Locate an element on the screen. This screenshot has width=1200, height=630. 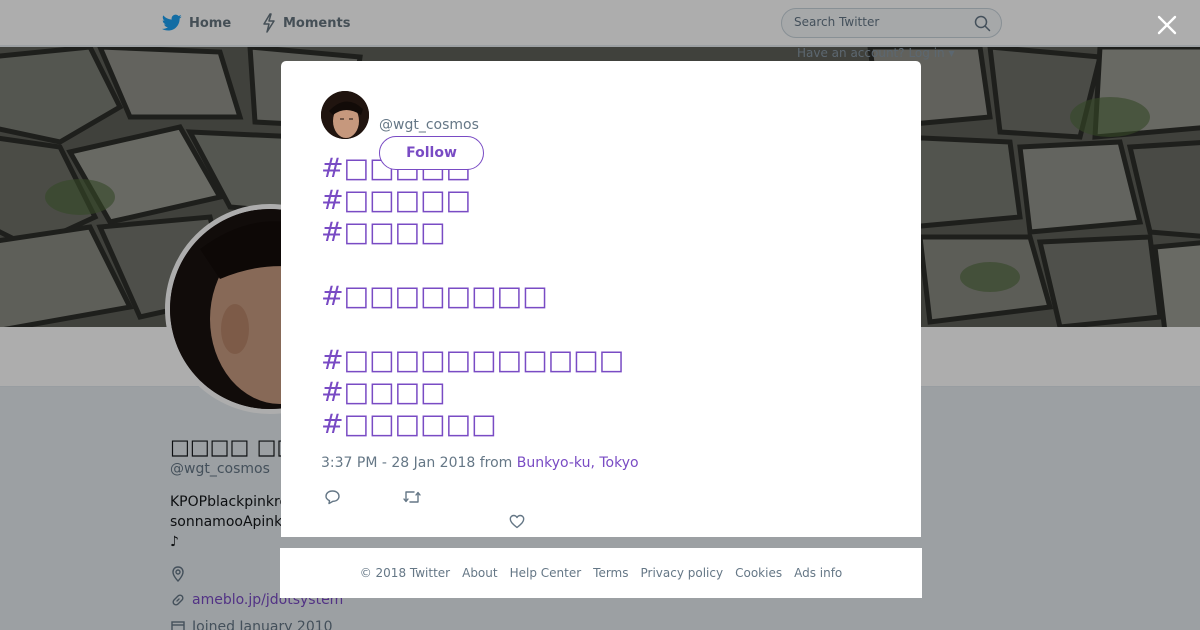
footer-link-about: About is located at coordinates (479, 573).